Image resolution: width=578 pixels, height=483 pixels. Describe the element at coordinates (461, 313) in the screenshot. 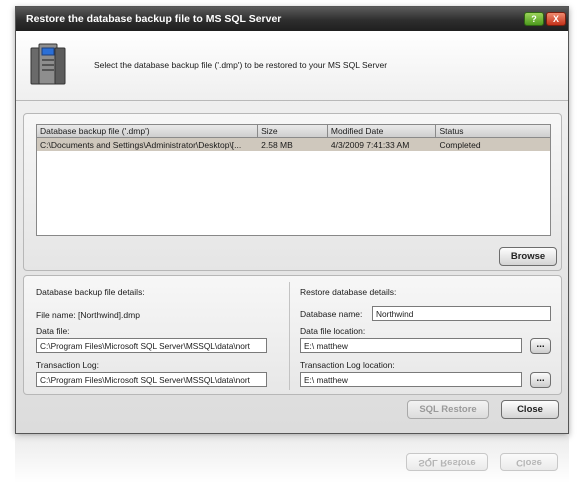

I see `database-name-input: Northwind` at that location.